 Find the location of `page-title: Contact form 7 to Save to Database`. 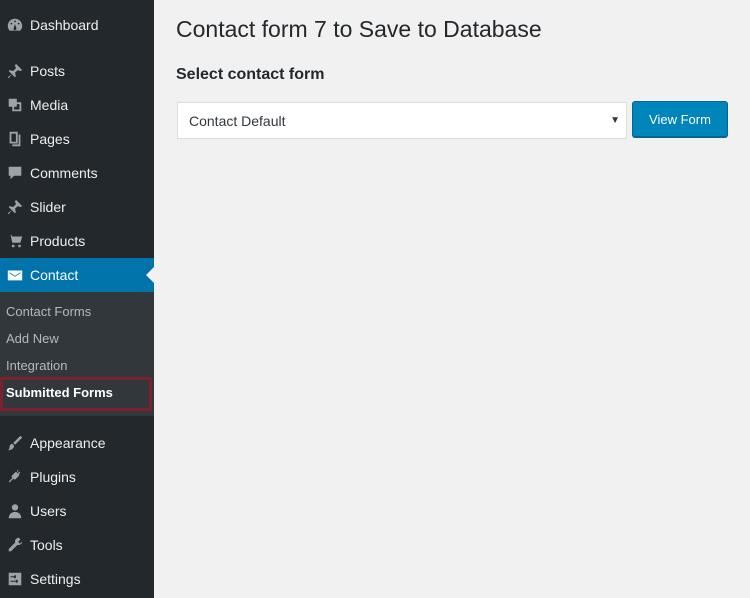

page-title: Contact form 7 to Save to Database is located at coordinates (359, 29).